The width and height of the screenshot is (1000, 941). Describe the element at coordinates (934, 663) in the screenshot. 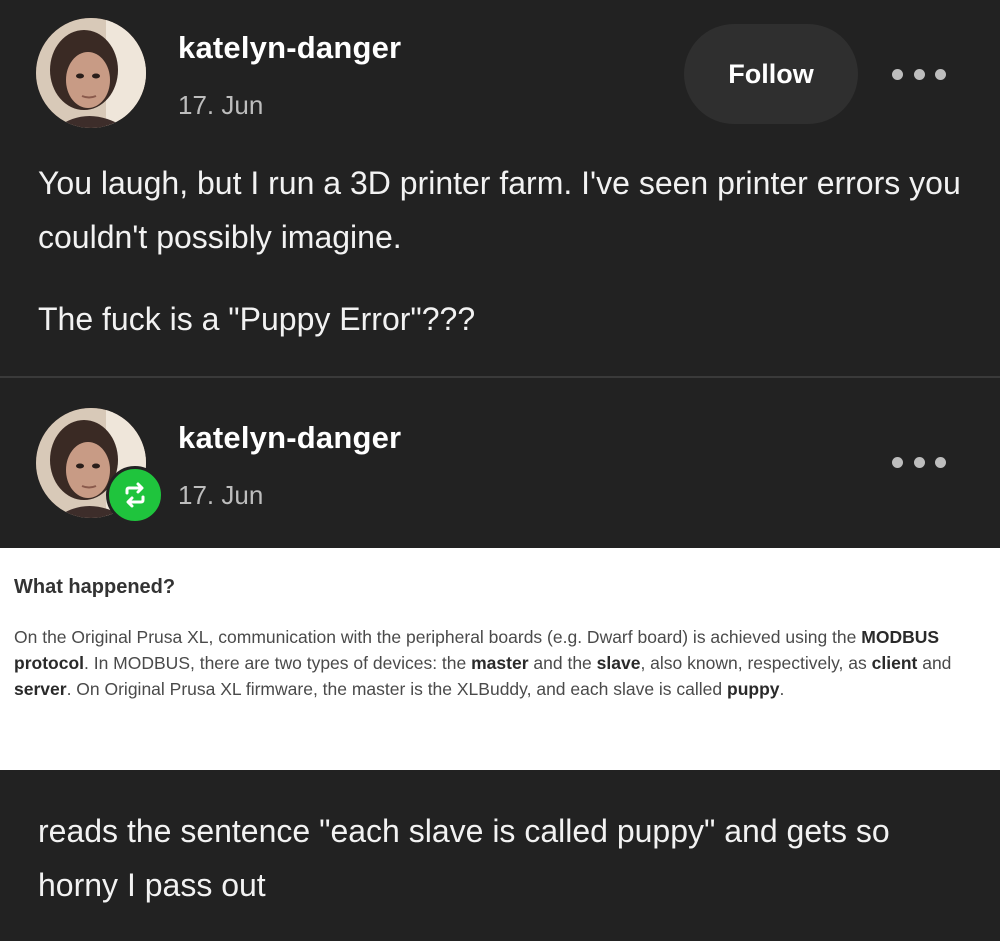

I see `text-span: and` at that location.